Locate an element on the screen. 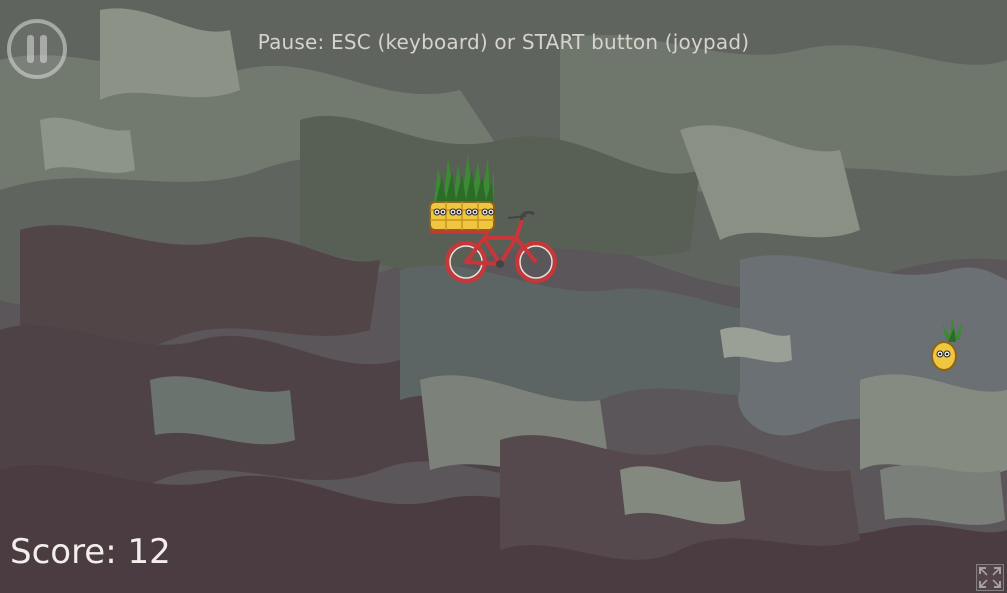  player-bike-with-pineapples is located at coordinates (495, 218).